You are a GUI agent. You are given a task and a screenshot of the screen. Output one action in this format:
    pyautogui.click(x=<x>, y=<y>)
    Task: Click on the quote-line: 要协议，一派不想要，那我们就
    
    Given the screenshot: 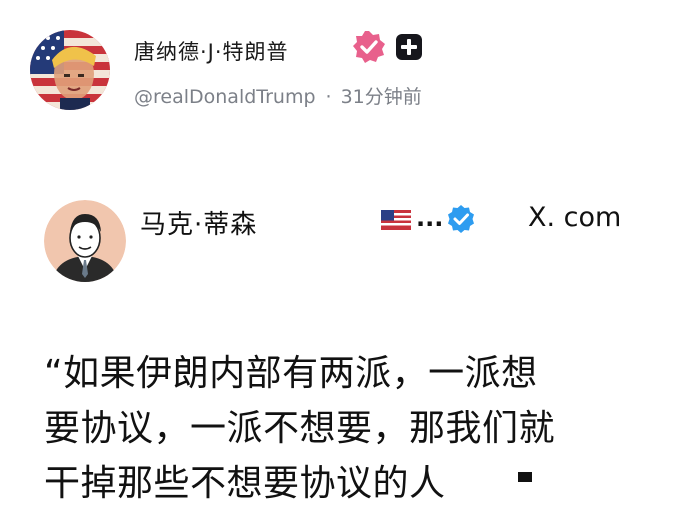 What is the action you would take?
    pyautogui.click(x=300, y=428)
    